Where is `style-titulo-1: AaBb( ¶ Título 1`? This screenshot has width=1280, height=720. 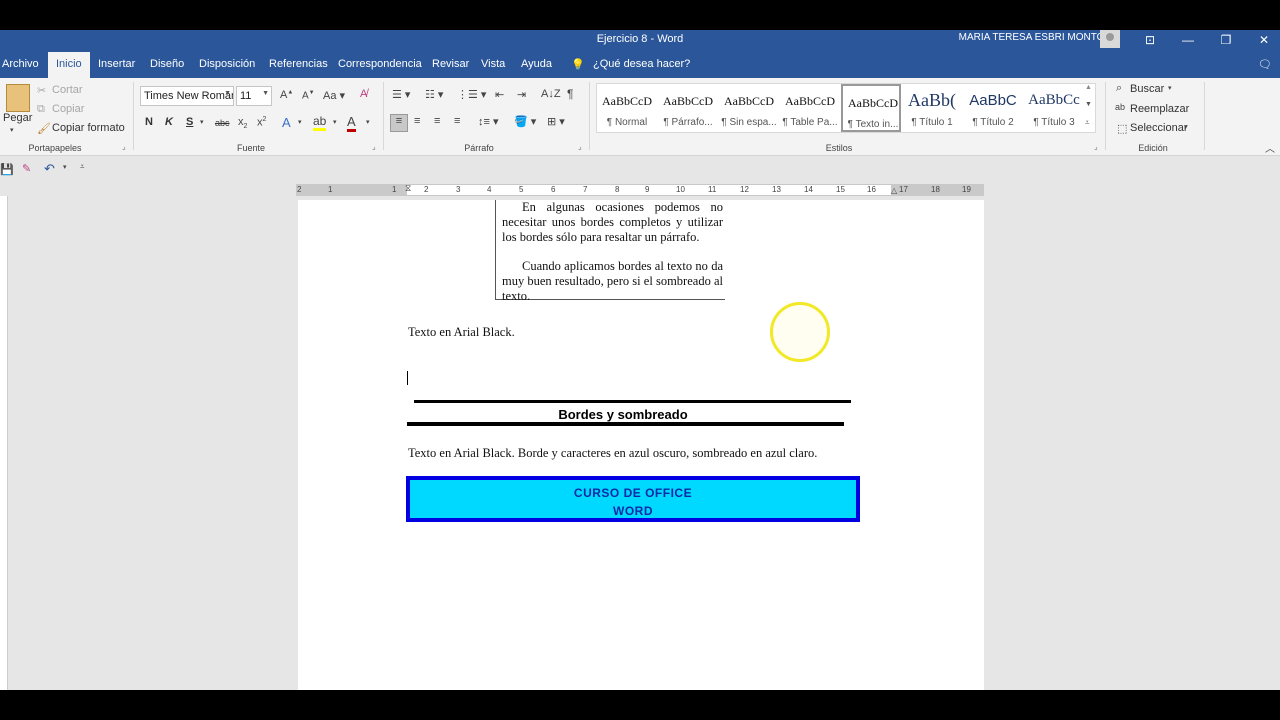
style-titulo-1: AaBb( ¶ Título 1 is located at coordinates (932, 108).